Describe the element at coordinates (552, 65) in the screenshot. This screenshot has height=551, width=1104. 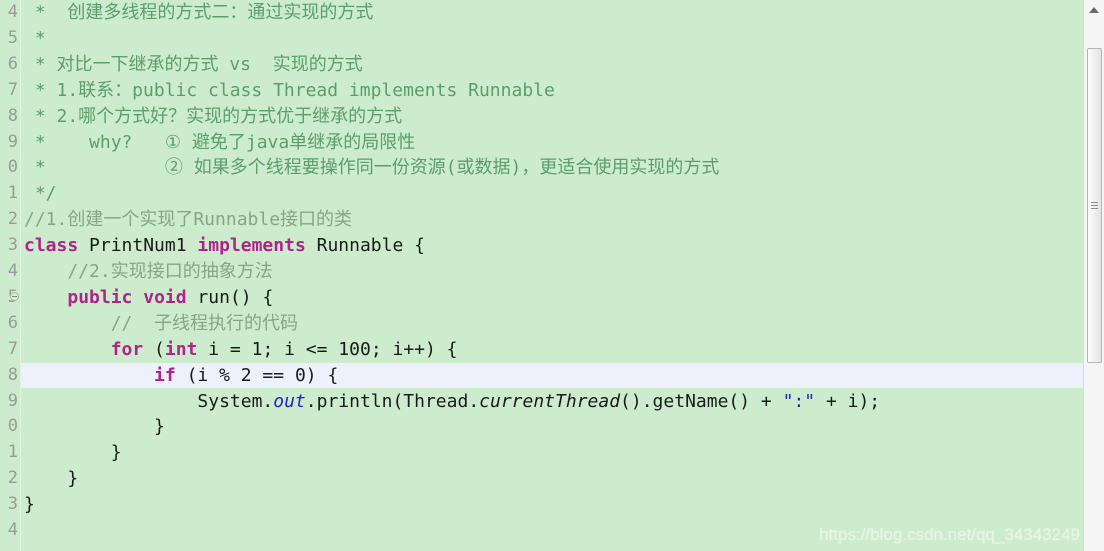
I see `code-line: * 对比一下继承的方式 vs 实现的方式` at that location.